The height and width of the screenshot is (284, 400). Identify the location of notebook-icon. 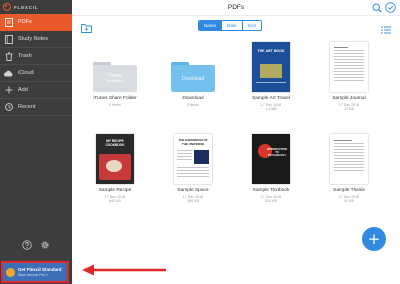
(8, 39).